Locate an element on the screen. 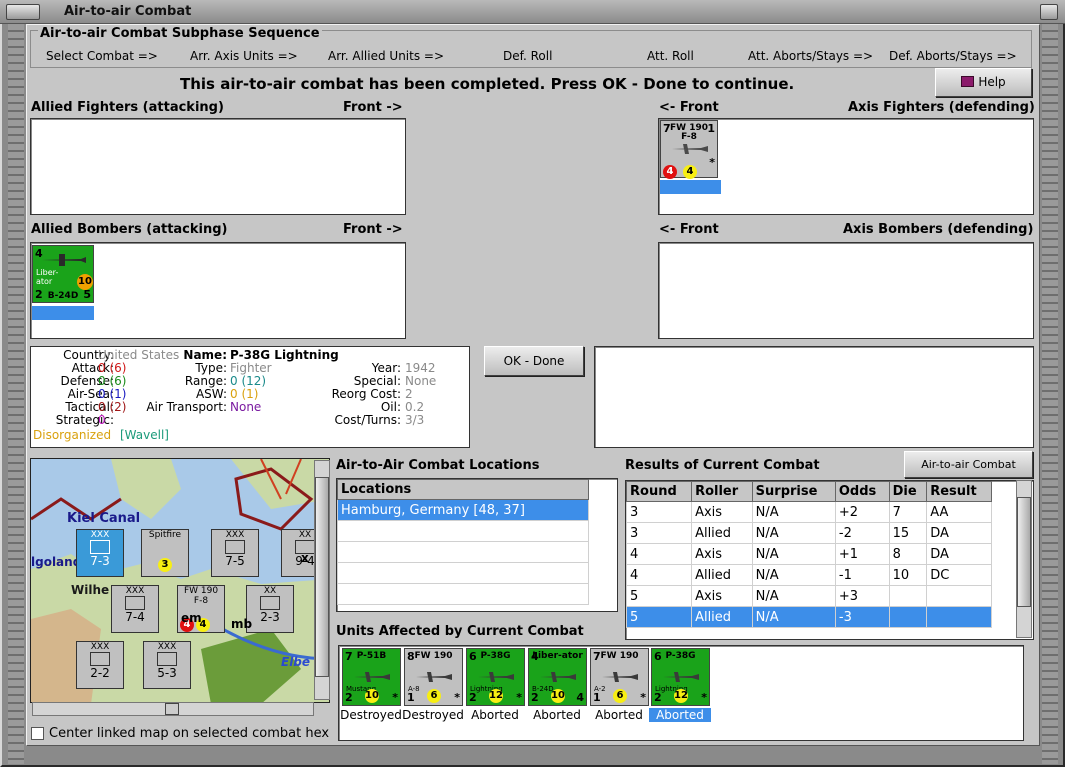 The image size is (1065, 767). help-button: Help is located at coordinates (983, 82).